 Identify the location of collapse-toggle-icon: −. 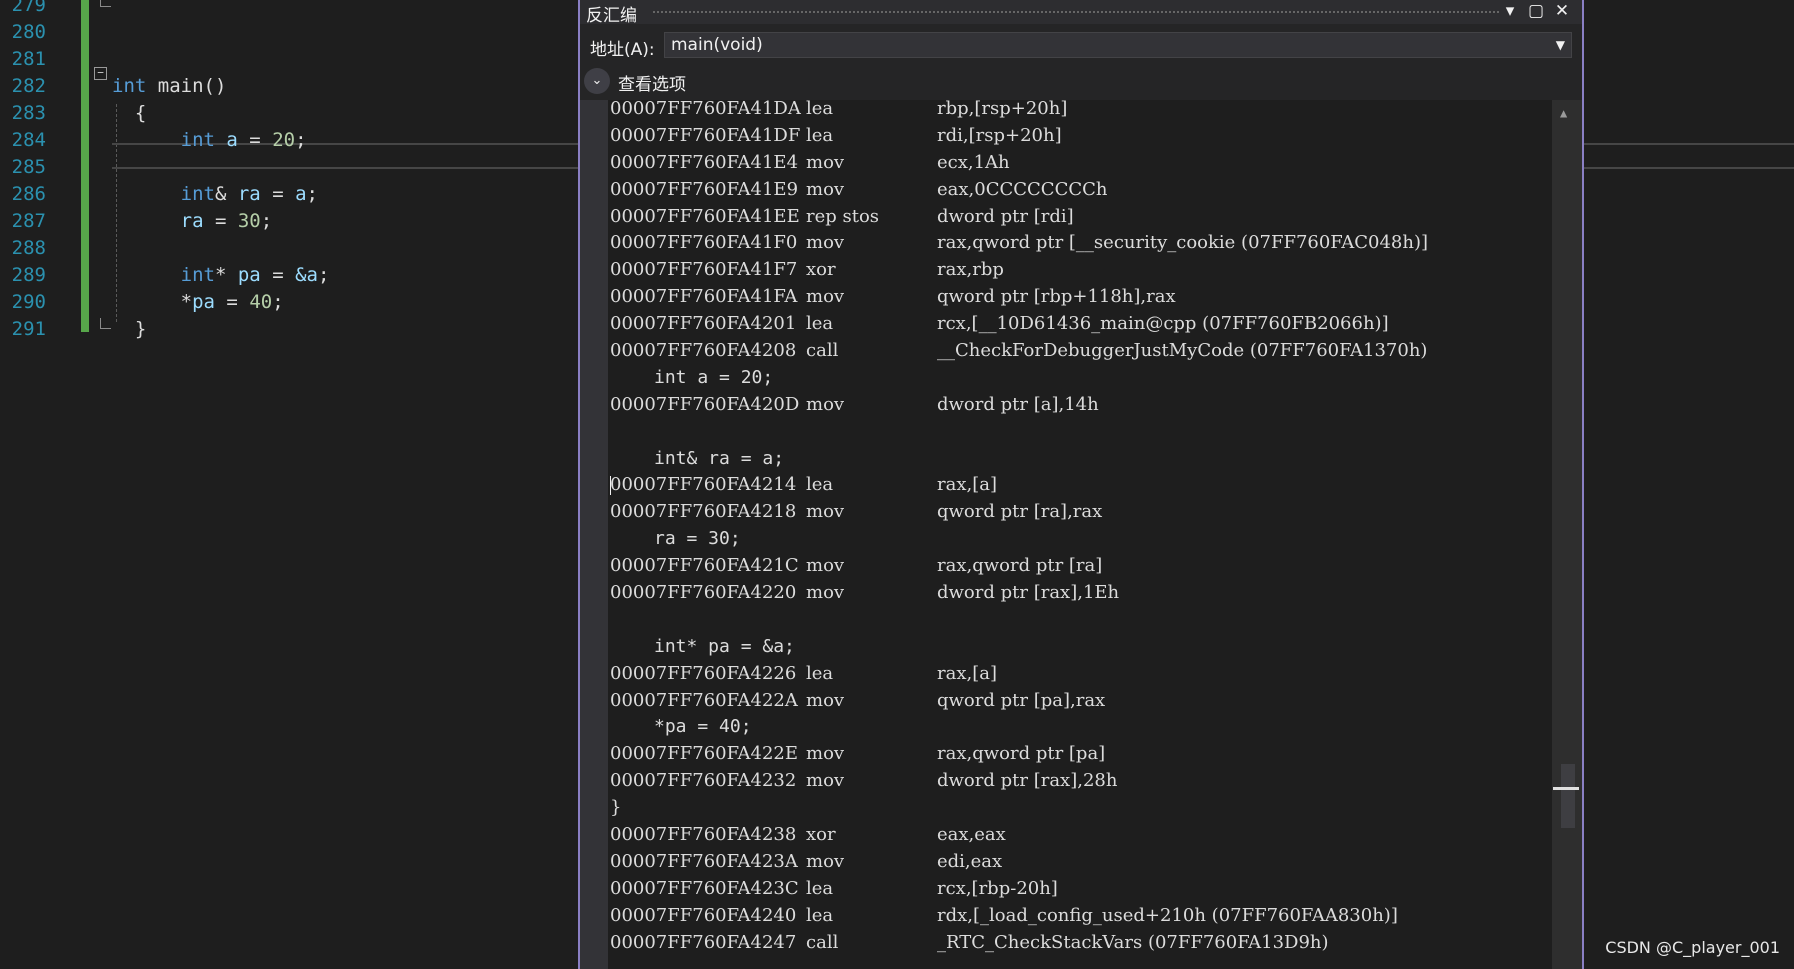
(100, 73).